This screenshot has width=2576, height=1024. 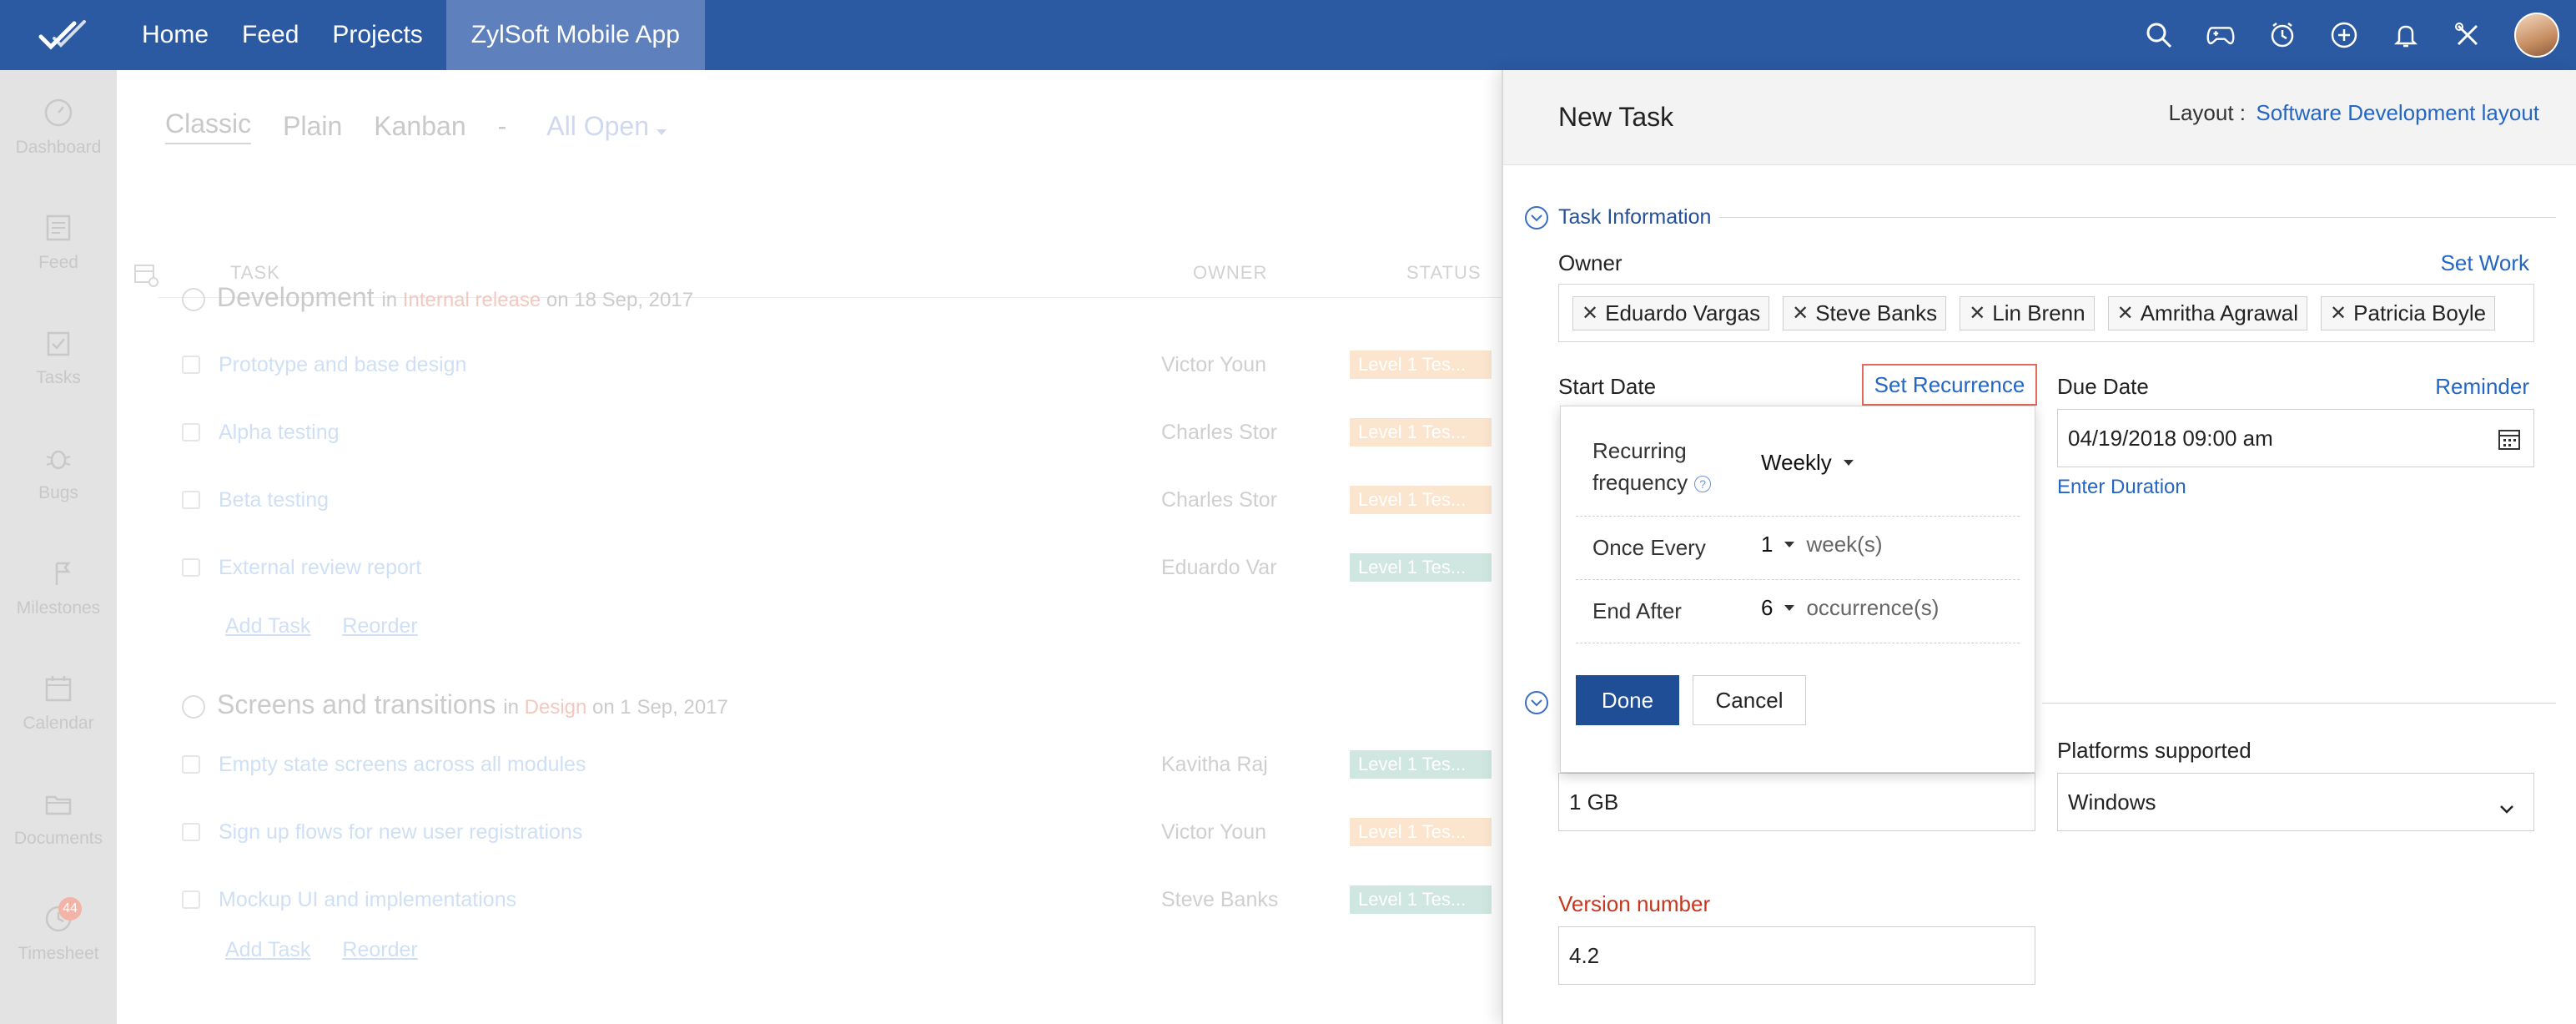 What do you see at coordinates (1749, 700) in the screenshot?
I see `cancel-button: Cancel` at bounding box center [1749, 700].